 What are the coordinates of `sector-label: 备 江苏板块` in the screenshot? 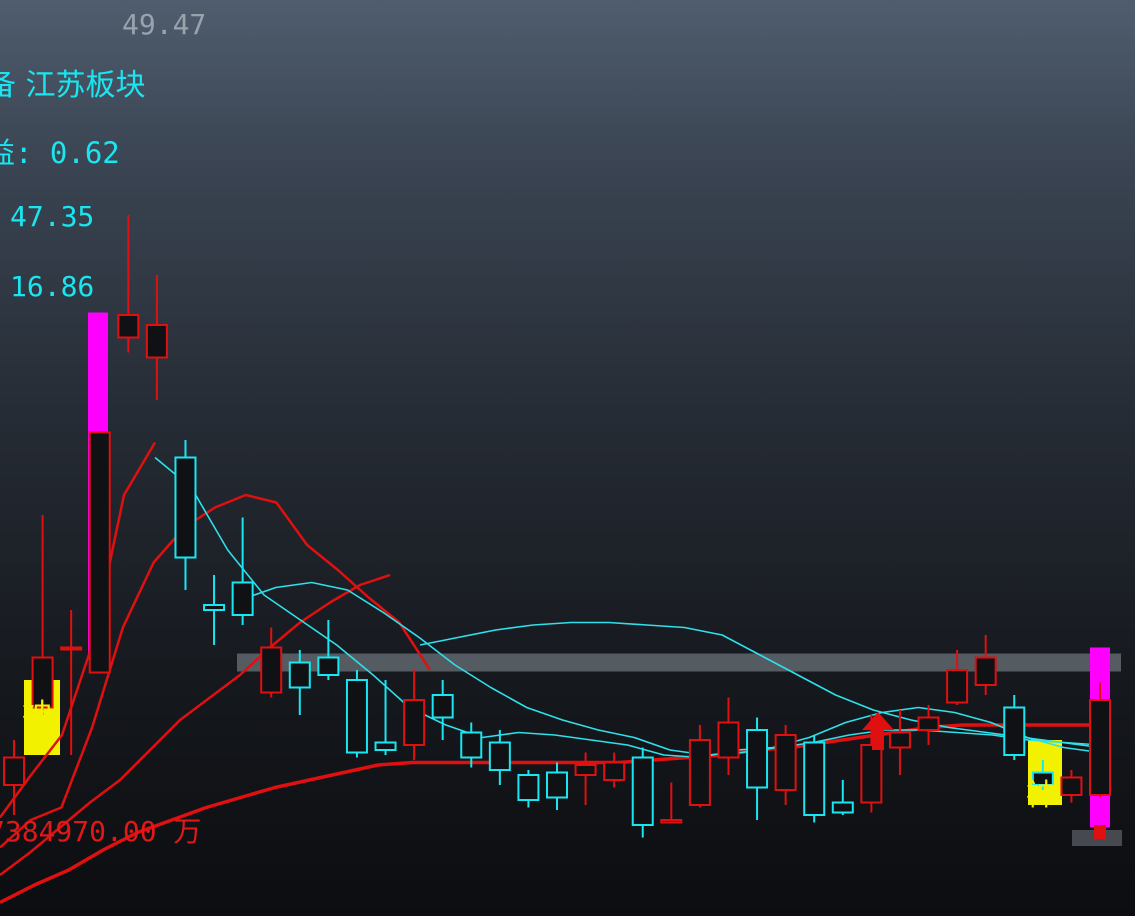 It's located at (73, 85).